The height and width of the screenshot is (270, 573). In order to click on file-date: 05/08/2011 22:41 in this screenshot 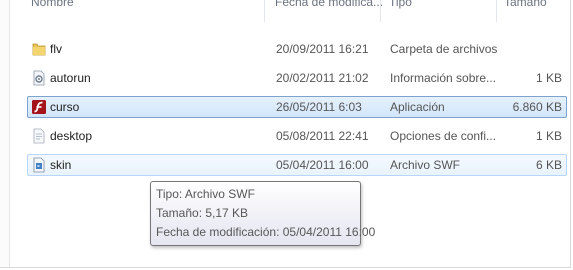, I will do `click(322, 136)`.